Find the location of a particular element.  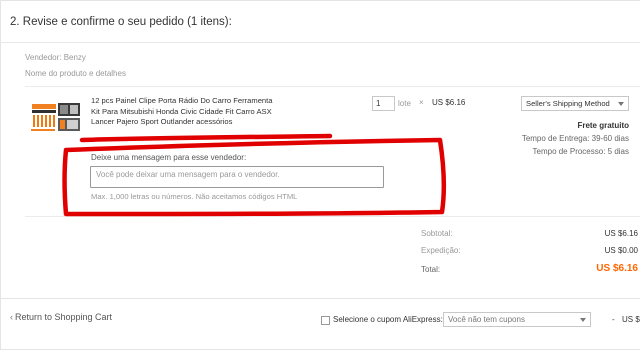

subtotal-label: Sobtotal: is located at coordinates (437, 233).